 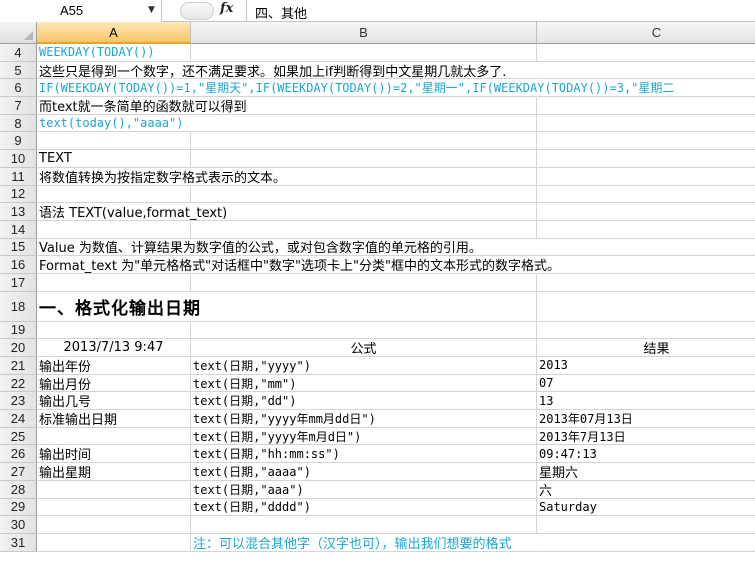 I want to click on cell-c13, so click(x=646, y=212).